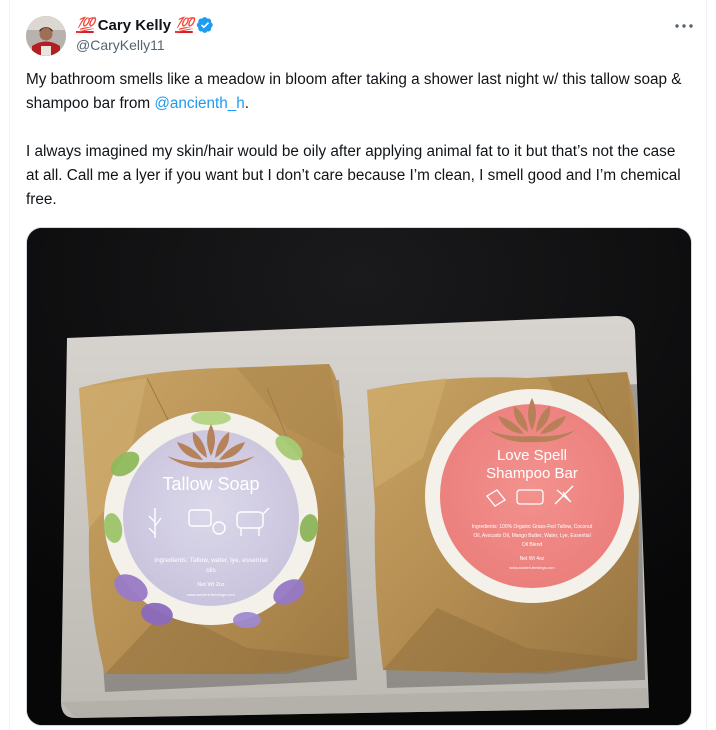 The height and width of the screenshot is (730, 716). Describe the element at coordinates (199, 103) in the screenshot. I see `mention-link: @ancienth_h` at that location.